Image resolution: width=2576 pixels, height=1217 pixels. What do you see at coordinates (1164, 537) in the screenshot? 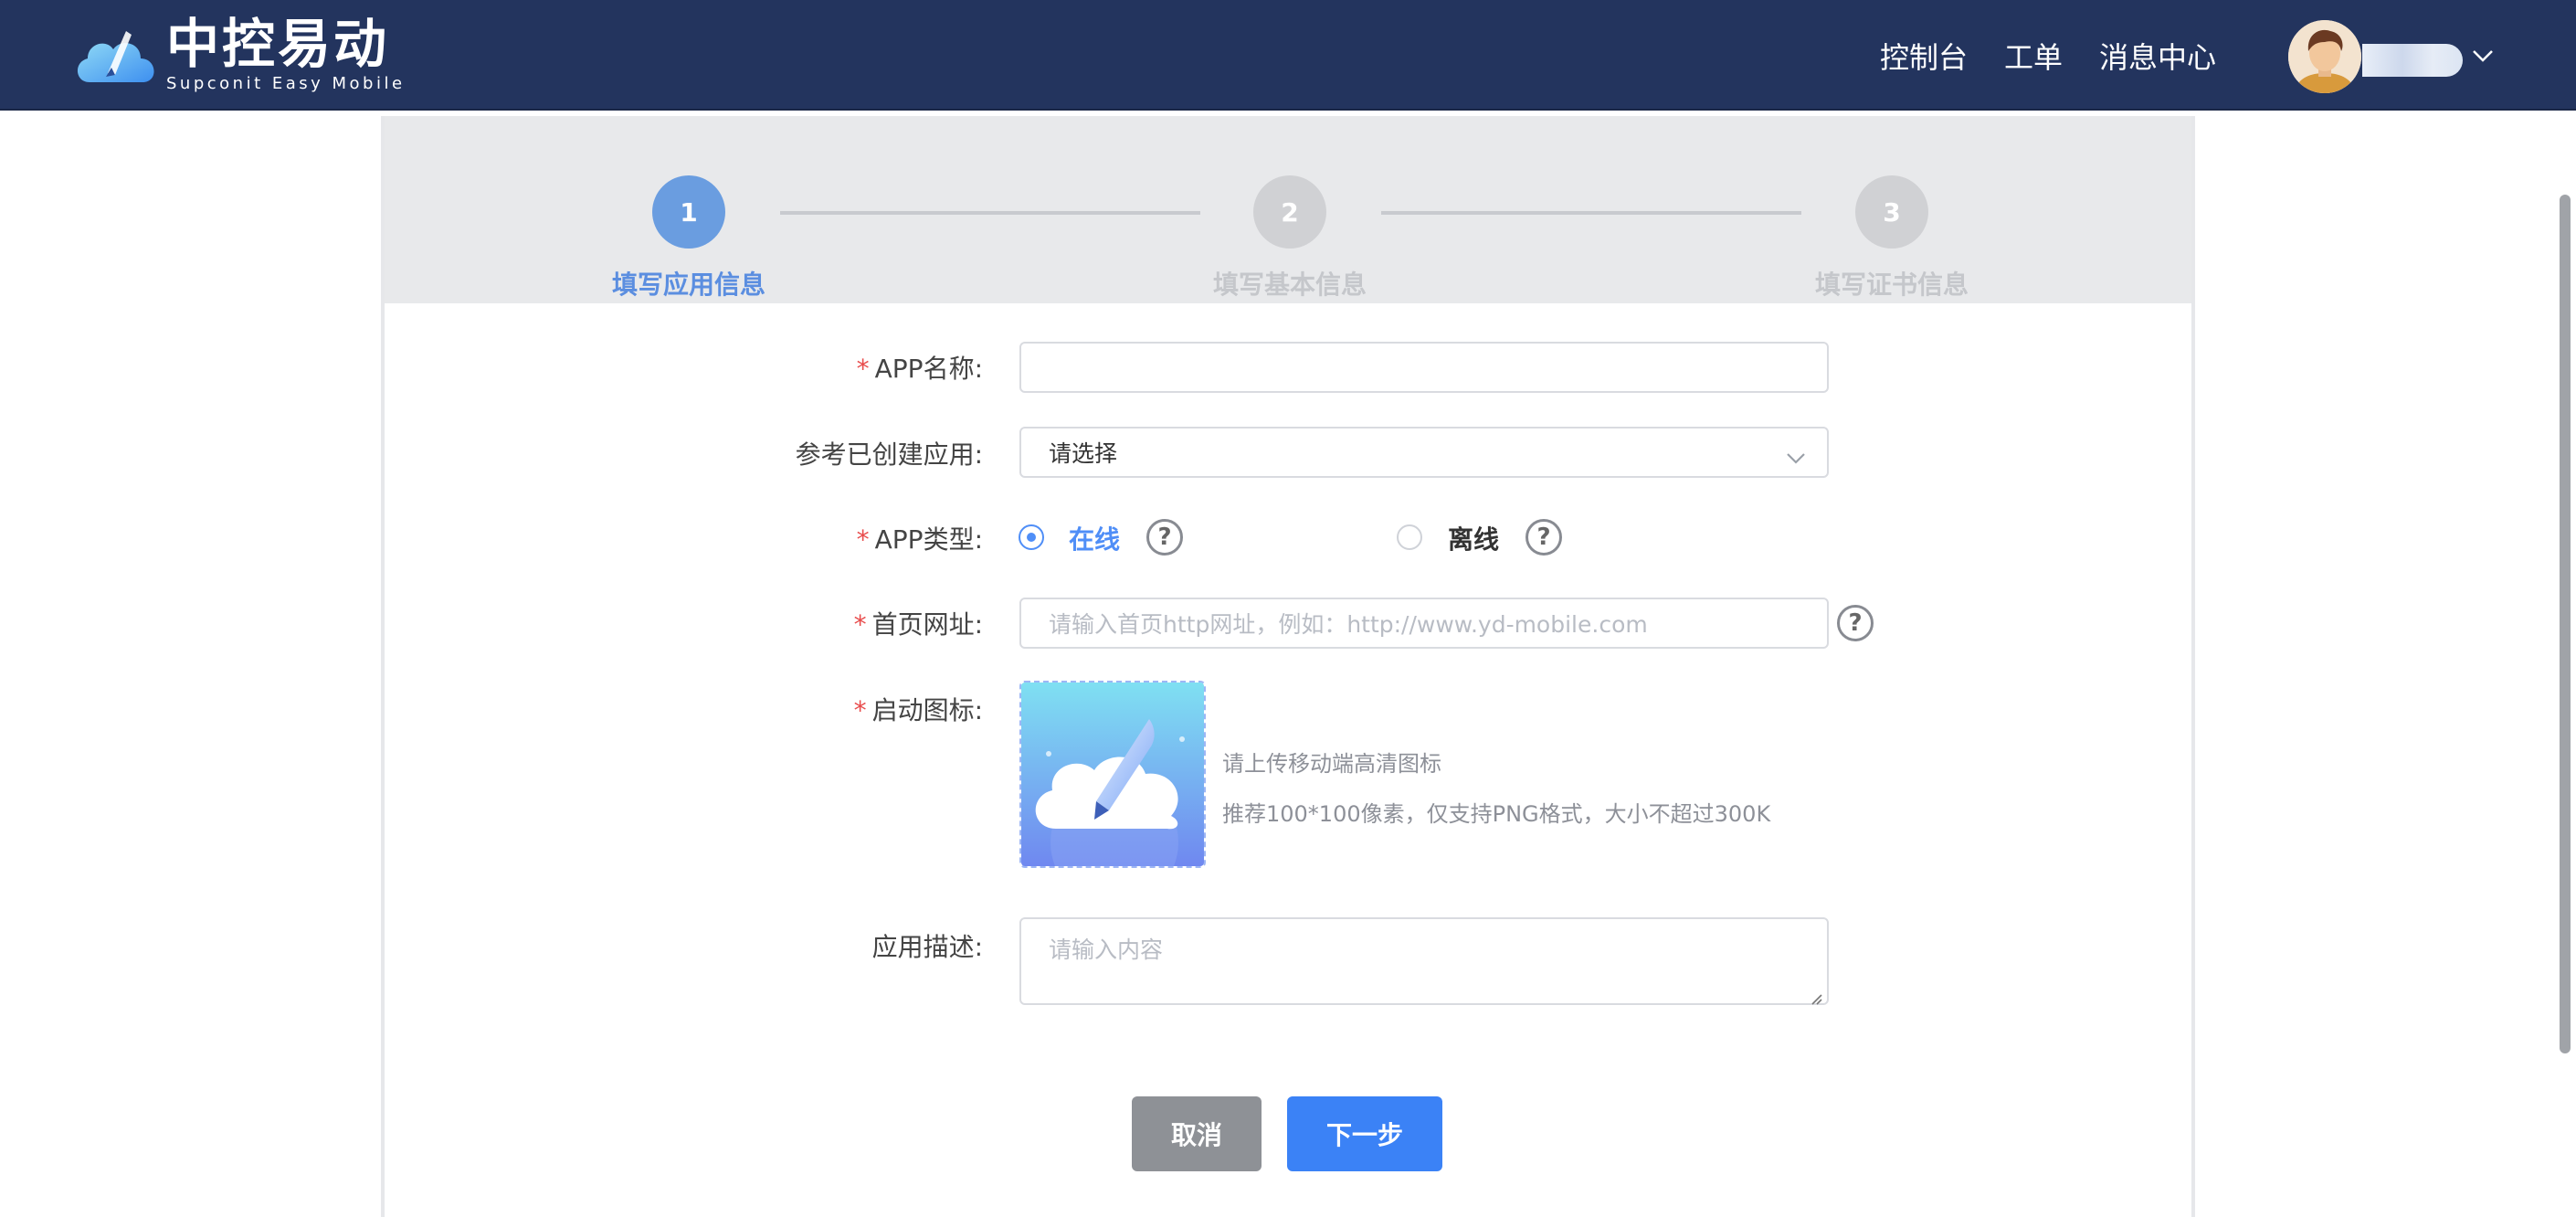
I see `online-help-icon: ?` at bounding box center [1164, 537].